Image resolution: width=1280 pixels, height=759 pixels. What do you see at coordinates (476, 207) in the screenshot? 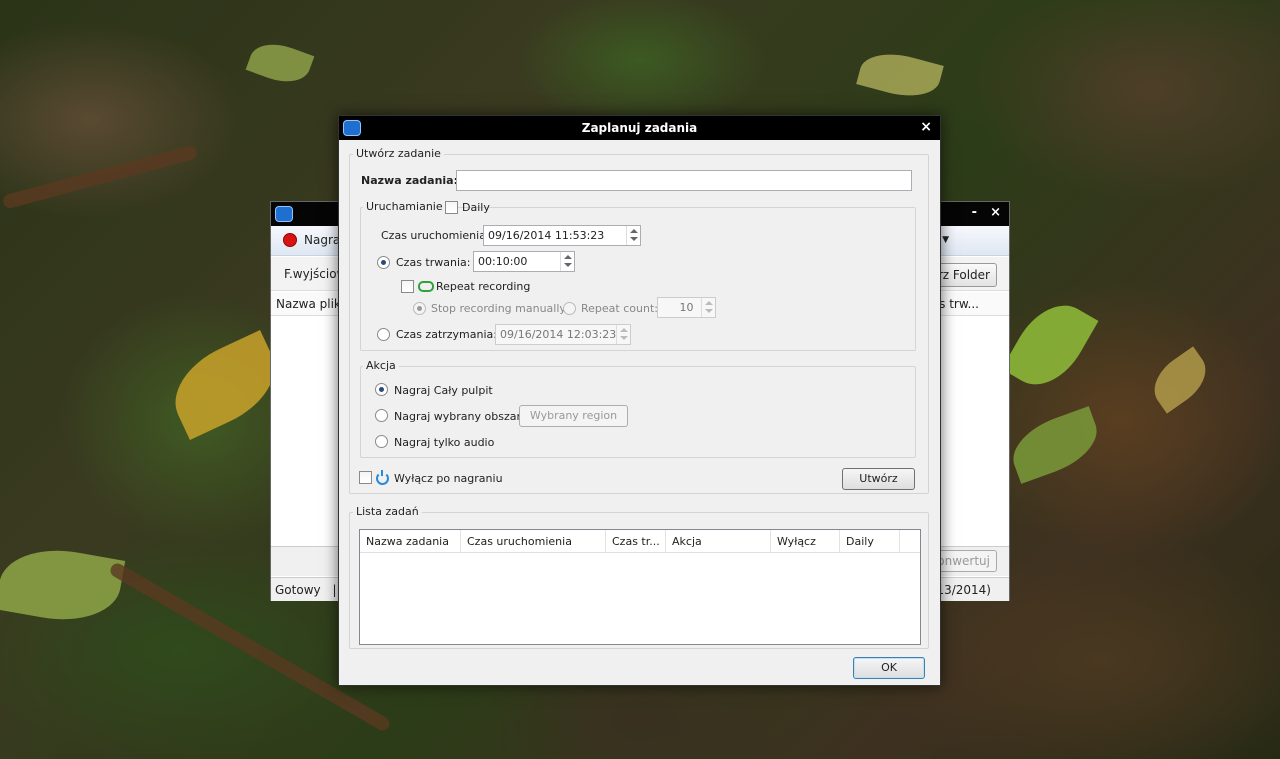
I see `daily-label: Daily` at bounding box center [476, 207].